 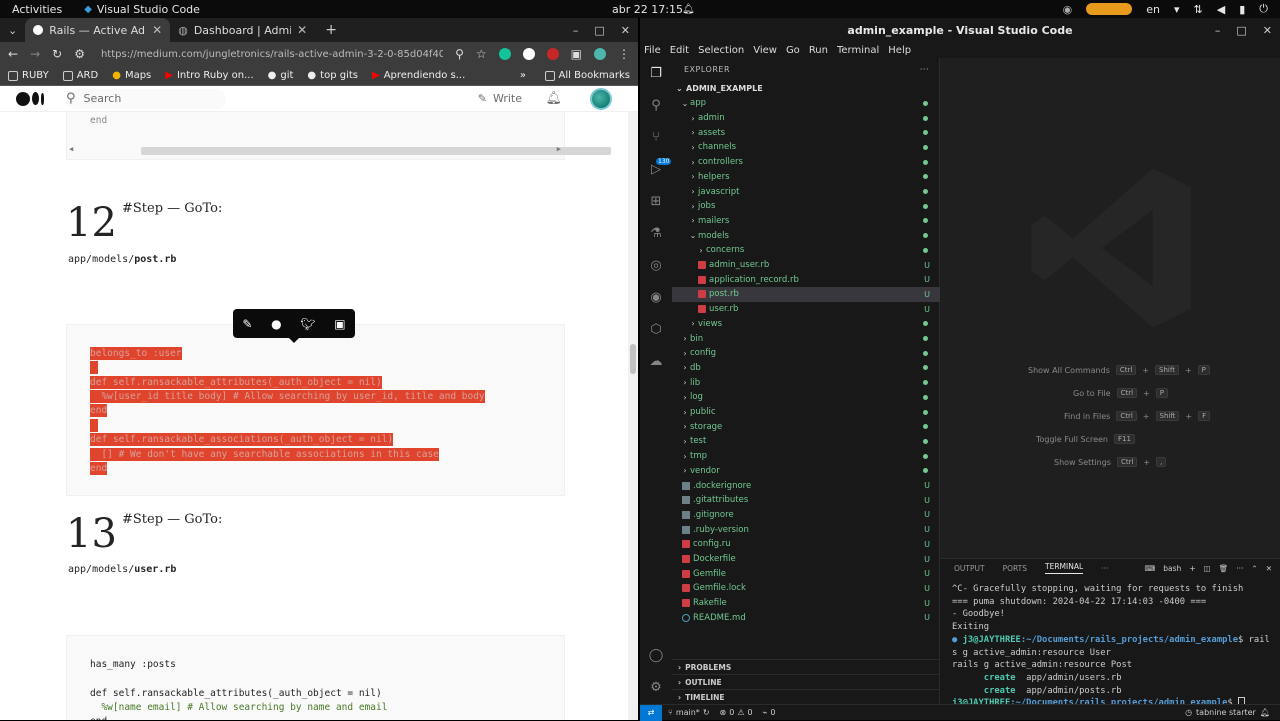 I want to click on tree-item: › helpers, so click(x=806, y=177).